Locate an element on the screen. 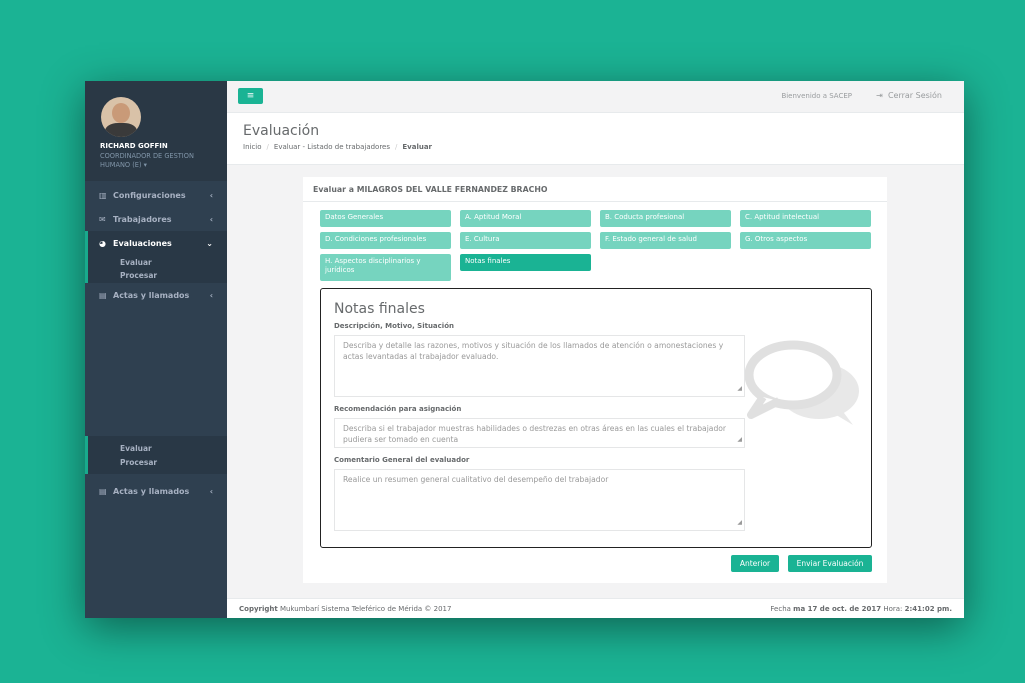 This screenshot has height=683, width=1025. sidebar-item-trabajadores: ✉ Trabajadores ‹ is located at coordinates (156, 219).